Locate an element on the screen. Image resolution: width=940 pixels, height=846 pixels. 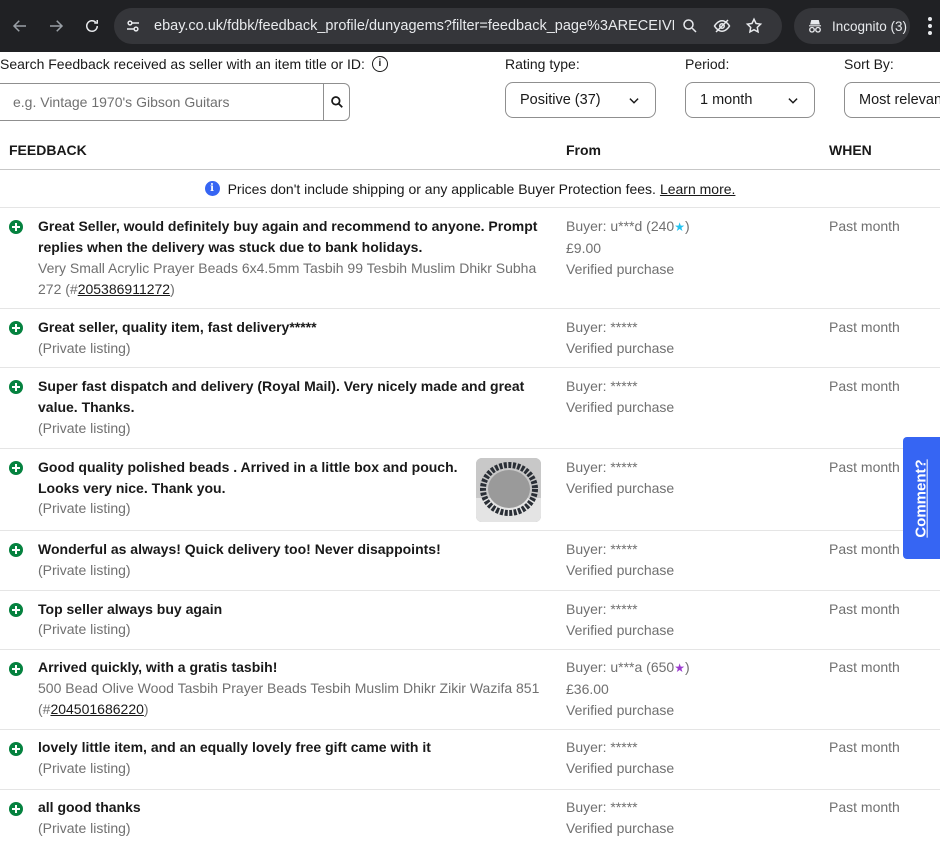
period-value: 1 month is located at coordinates (726, 100).